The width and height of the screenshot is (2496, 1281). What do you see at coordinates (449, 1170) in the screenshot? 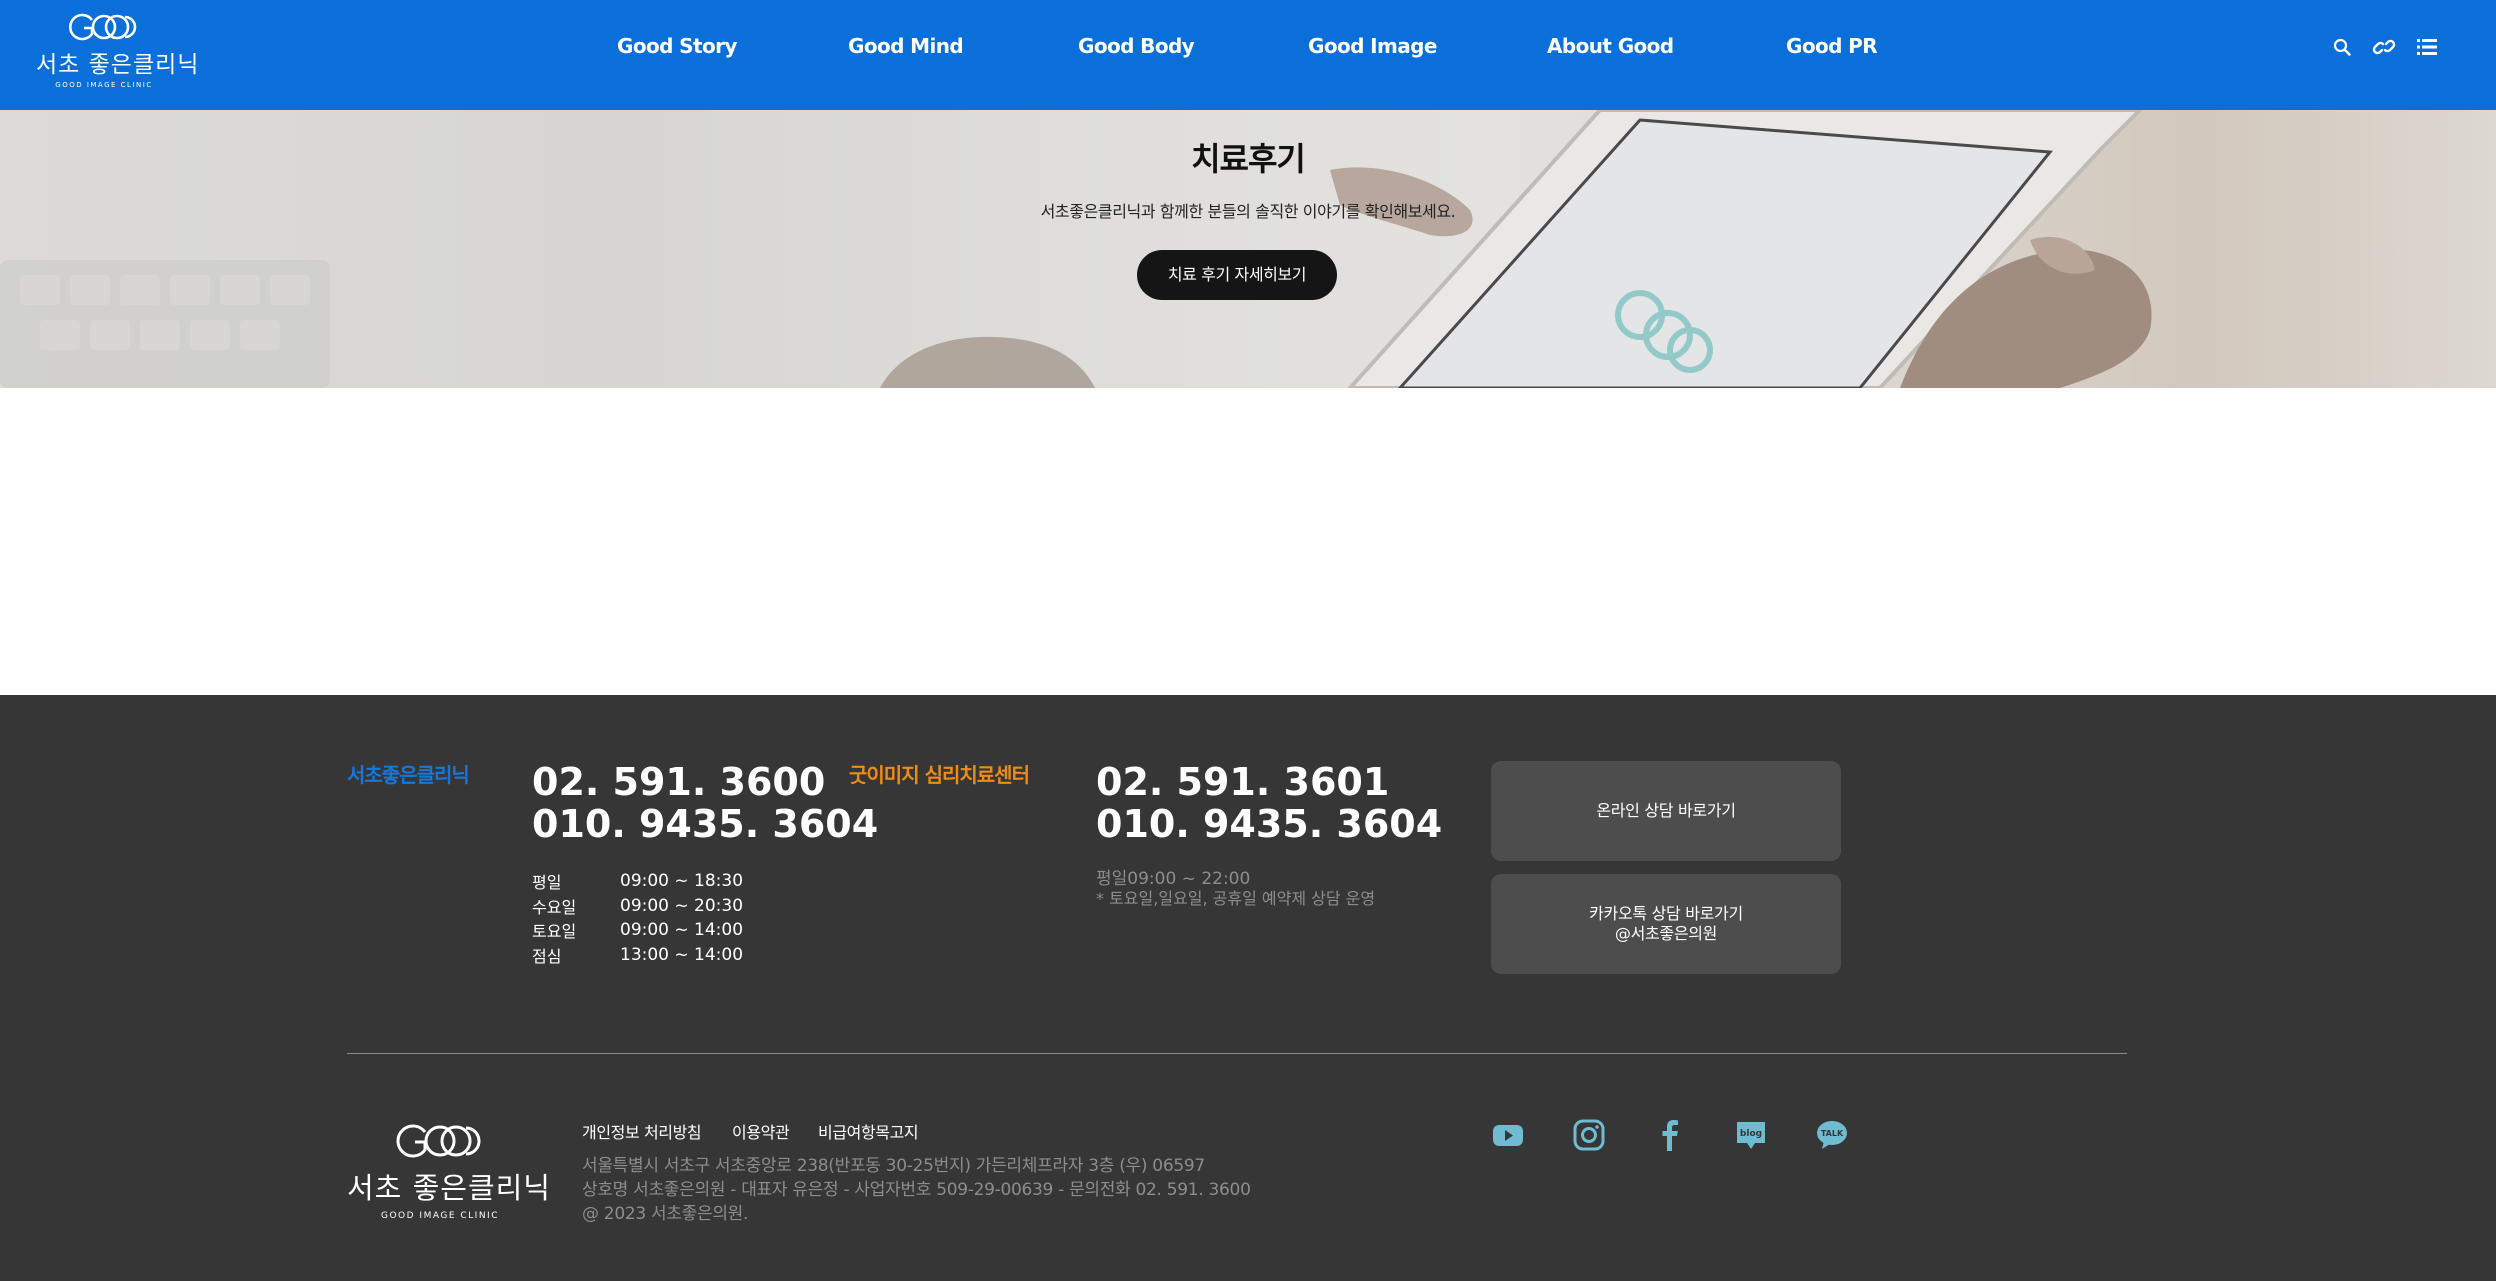
I see `footer-logo: 서초 좋은클리닉 GOOD IMAGE CLINIC` at bounding box center [449, 1170].